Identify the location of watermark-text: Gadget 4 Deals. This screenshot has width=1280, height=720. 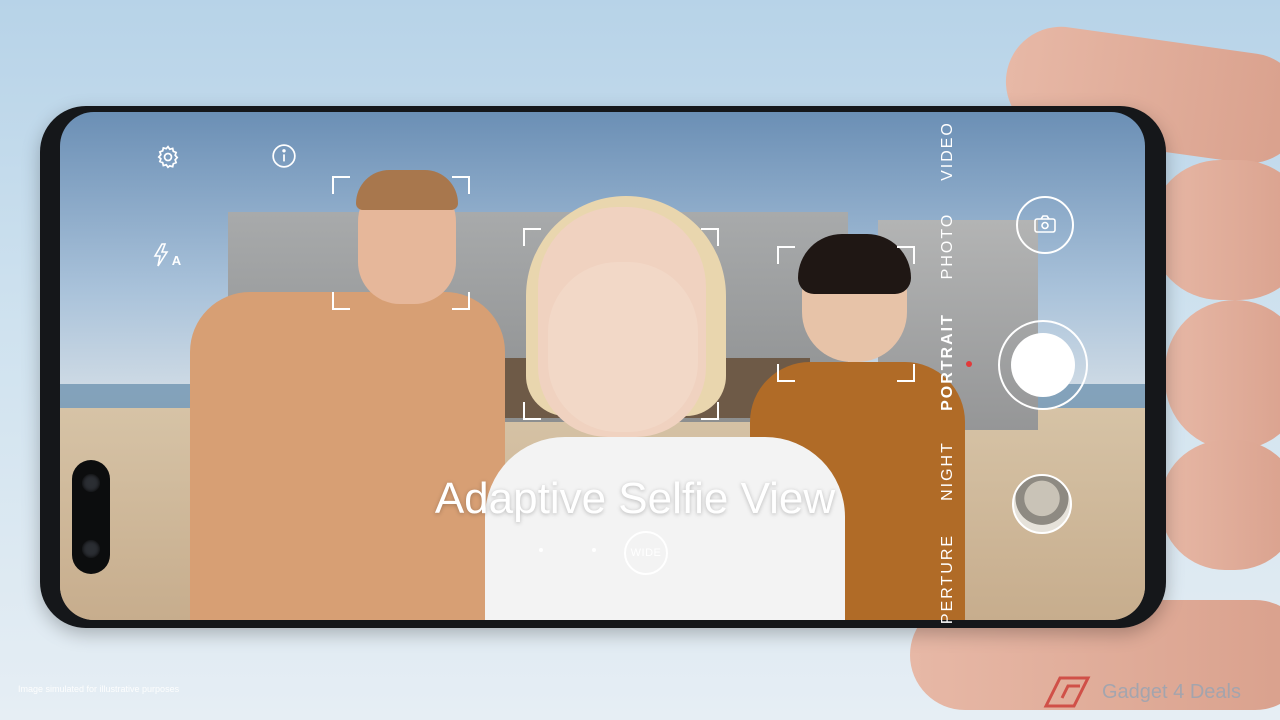
(1171, 691).